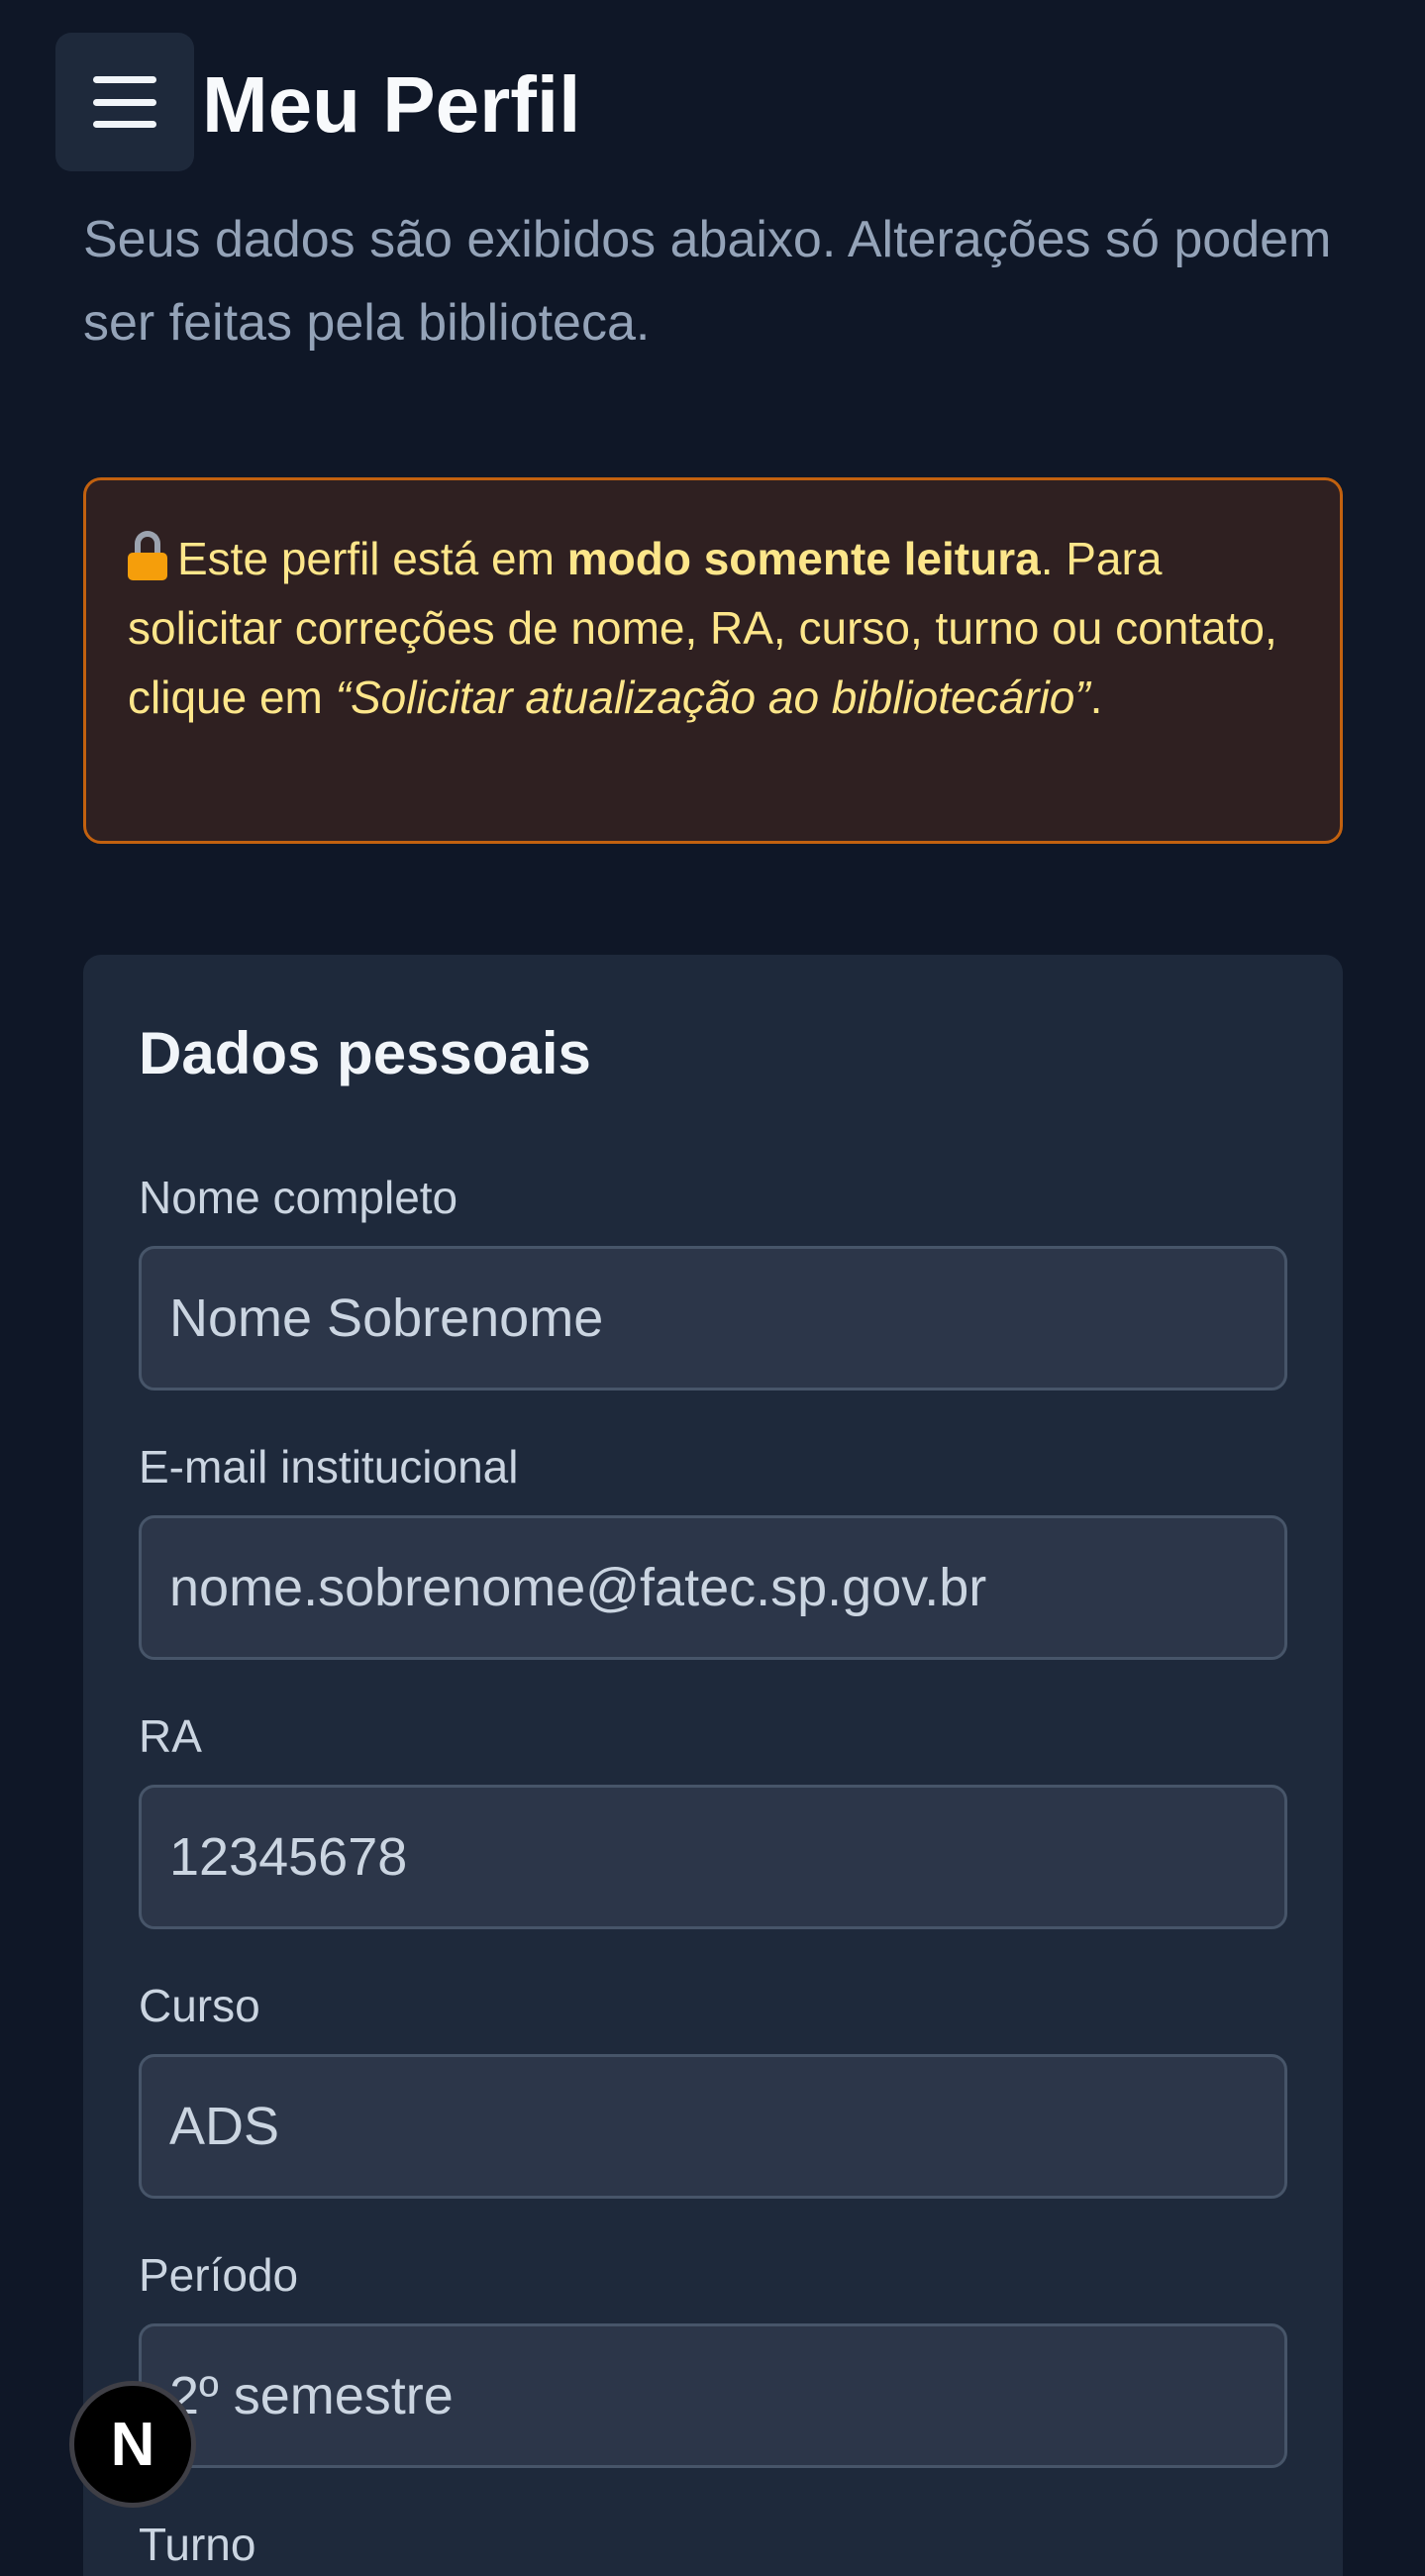 The height and width of the screenshot is (2576, 1425). What do you see at coordinates (713, 1587) in the screenshot?
I see `email-field` at bounding box center [713, 1587].